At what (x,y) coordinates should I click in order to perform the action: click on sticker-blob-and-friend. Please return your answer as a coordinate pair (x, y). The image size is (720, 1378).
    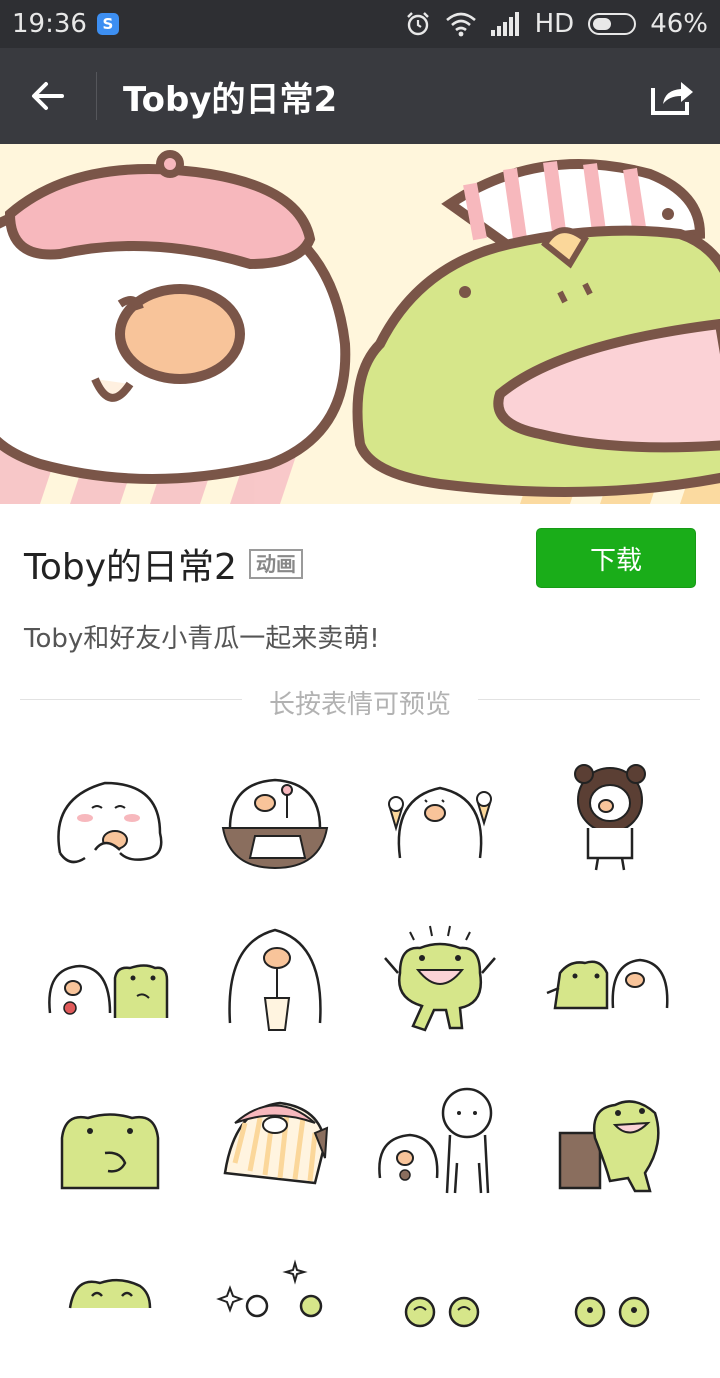
    Looking at the image, I should click on (435, 1140).